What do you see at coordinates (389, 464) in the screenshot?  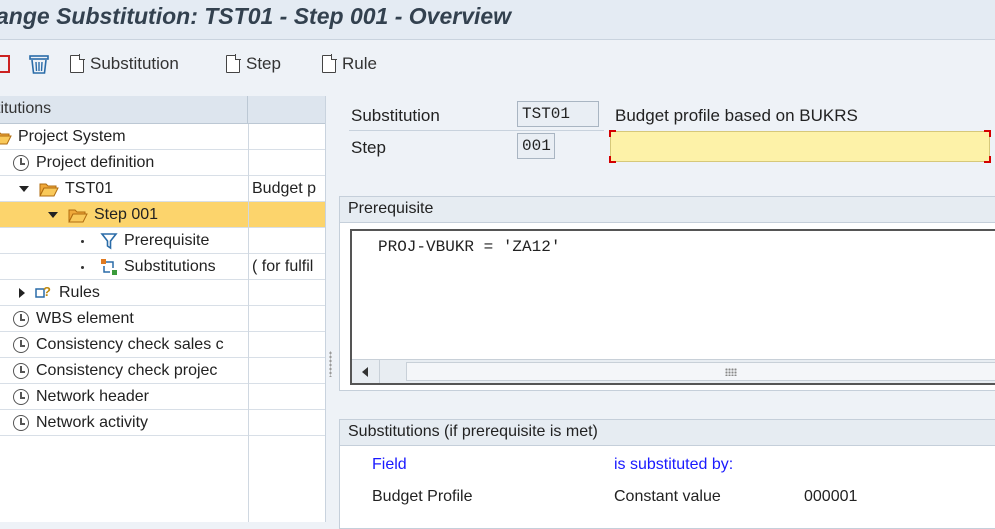 I see `field-column-header: Field` at bounding box center [389, 464].